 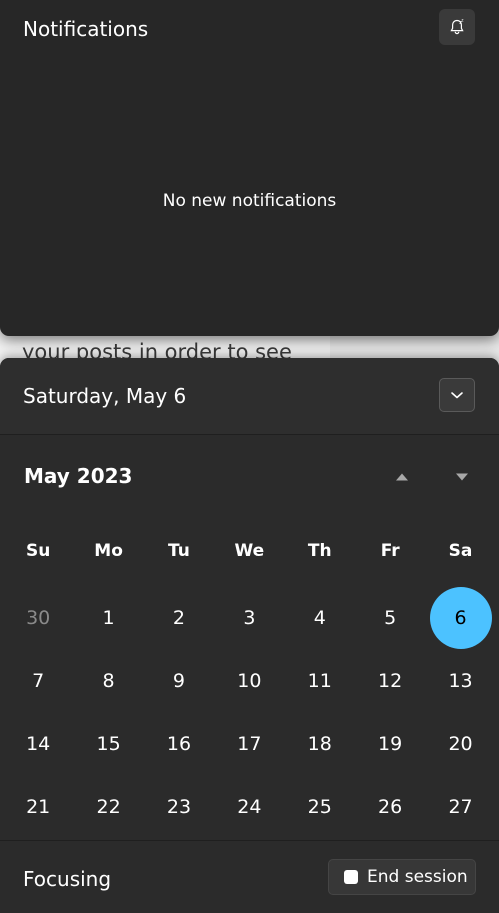 I want to click on calendar-day: 19, so click(x=390, y=743).